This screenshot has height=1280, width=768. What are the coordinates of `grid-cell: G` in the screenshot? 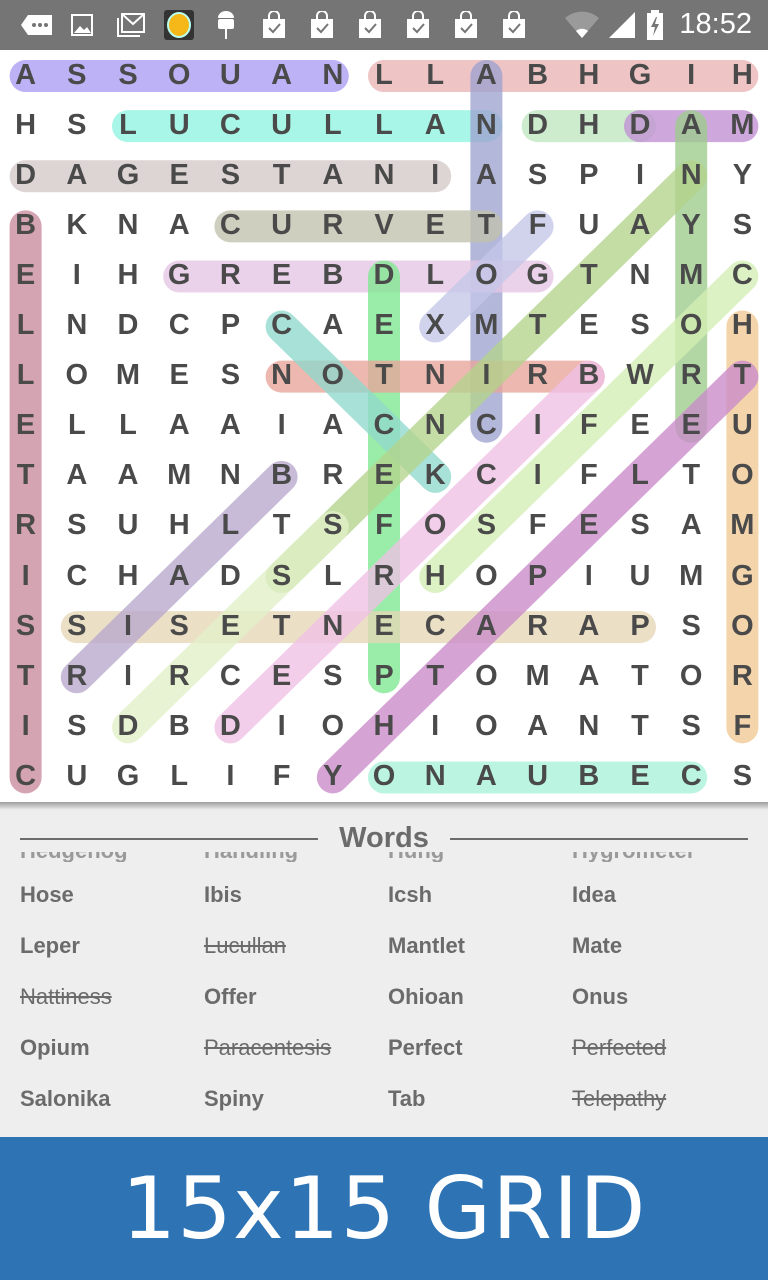 It's located at (538, 275).